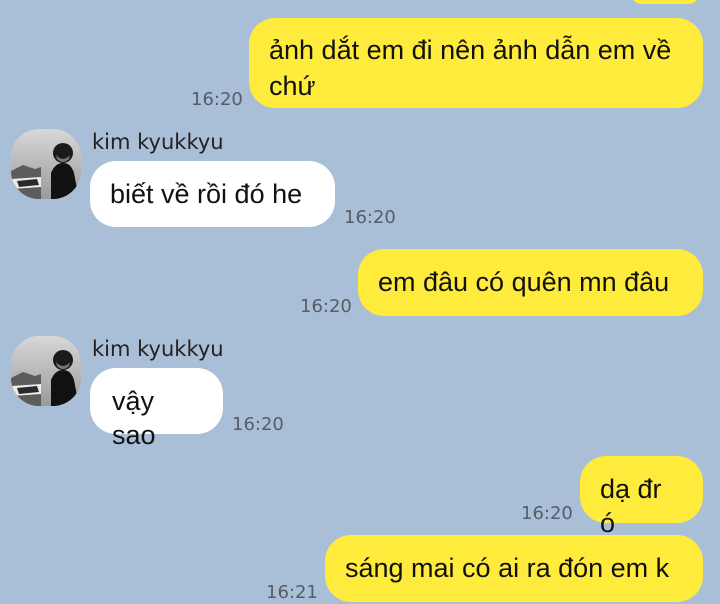  What do you see at coordinates (524, 282) in the screenshot?
I see `message-text: em đâu có quên mn đâu` at bounding box center [524, 282].